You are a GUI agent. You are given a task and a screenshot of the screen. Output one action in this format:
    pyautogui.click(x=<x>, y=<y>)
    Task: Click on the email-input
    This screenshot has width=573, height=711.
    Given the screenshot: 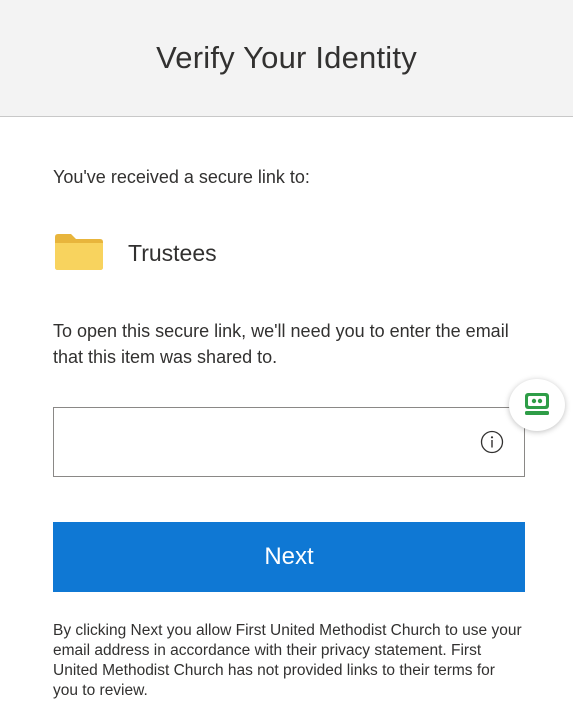 What is the action you would take?
    pyautogui.click(x=266, y=443)
    